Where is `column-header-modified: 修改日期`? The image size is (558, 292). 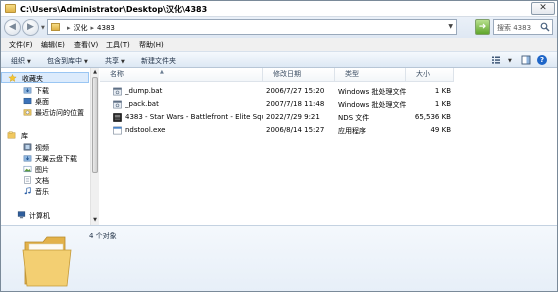 column-header-modified: 修改日期 is located at coordinates (299, 75).